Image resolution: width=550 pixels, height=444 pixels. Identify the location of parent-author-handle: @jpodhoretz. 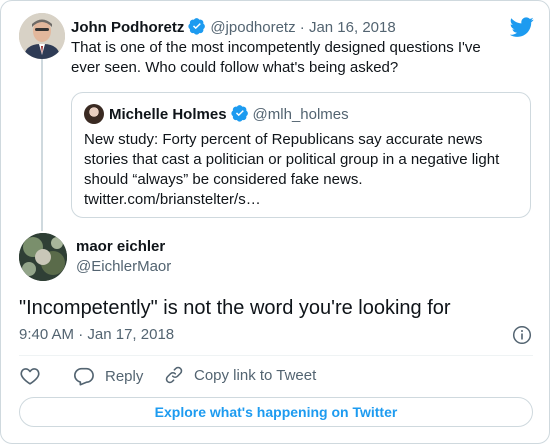
(252, 27).